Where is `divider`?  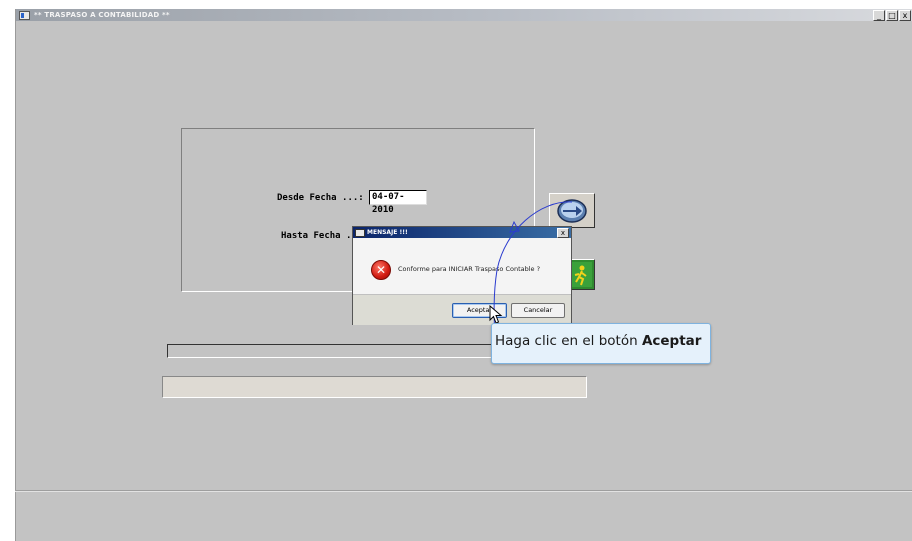
divider is located at coordinates (463, 491).